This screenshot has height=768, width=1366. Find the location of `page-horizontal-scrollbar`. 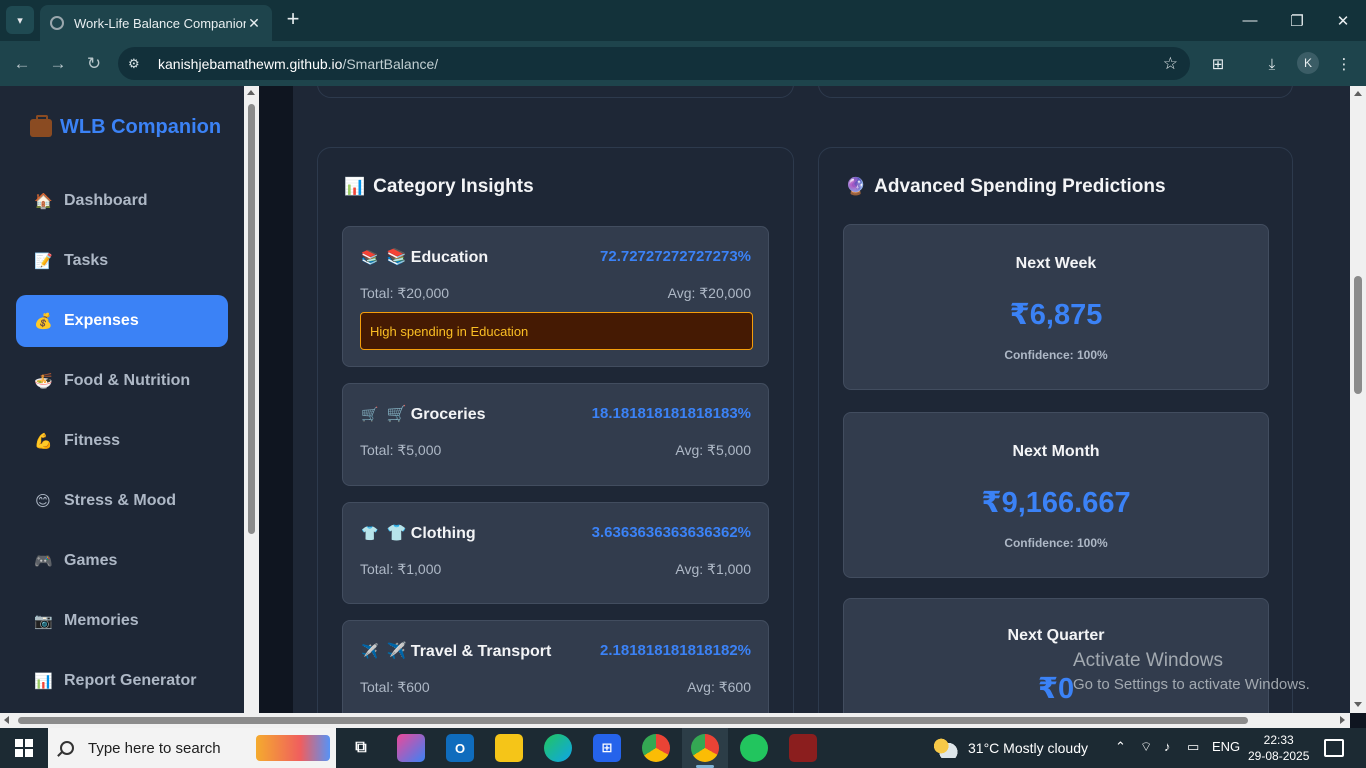

page-horizontal-scrollbar is located at coordinates (675, 720).